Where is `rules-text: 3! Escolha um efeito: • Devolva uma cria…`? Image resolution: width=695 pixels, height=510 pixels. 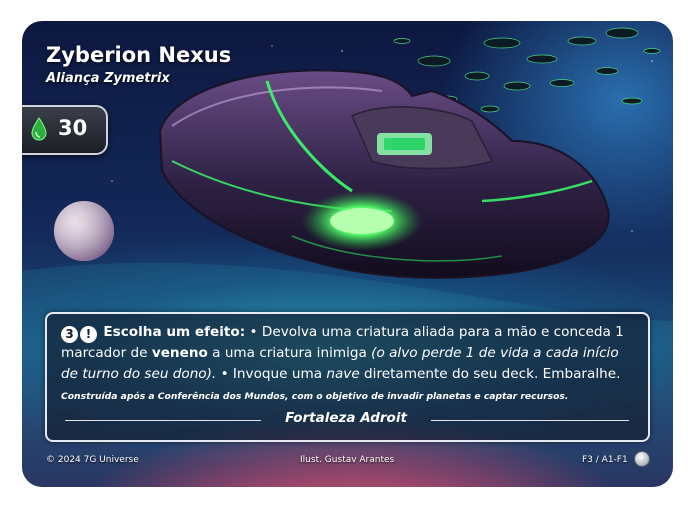
rules-text: 3! Escolha um efeito: • Devolva uma cria… is located at coordinates (350, 364).